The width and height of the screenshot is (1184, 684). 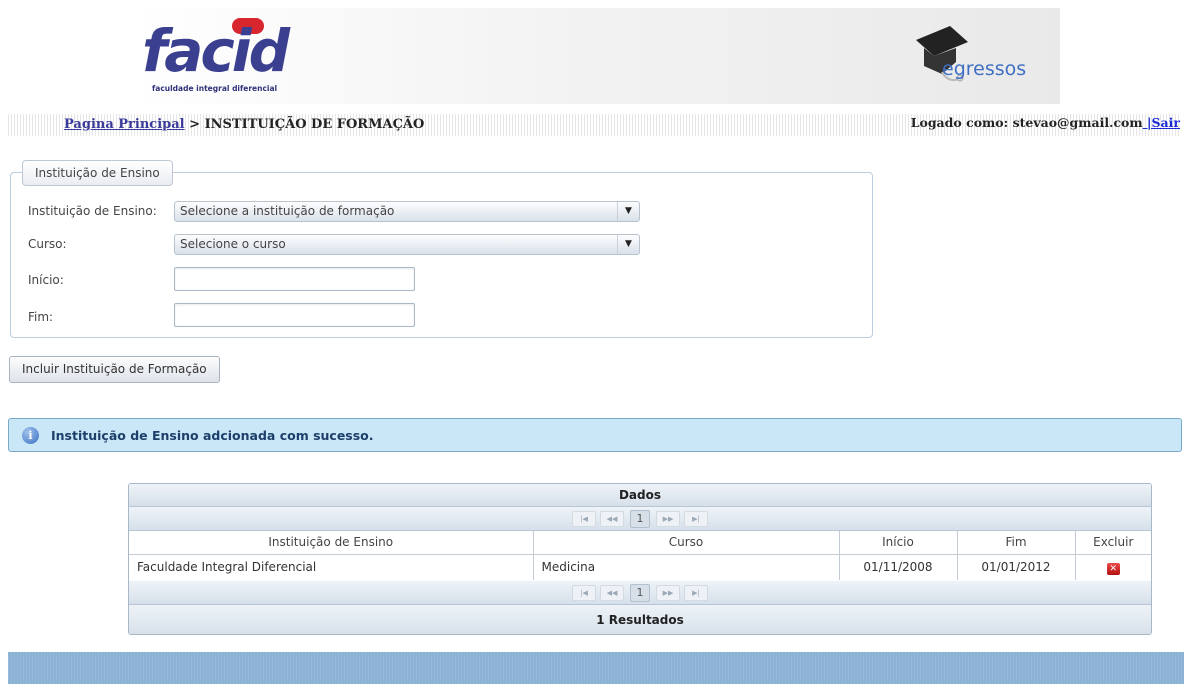 I want to click on facid-logo: facid faculdade integral diferencial, so click(x=227, y=60).